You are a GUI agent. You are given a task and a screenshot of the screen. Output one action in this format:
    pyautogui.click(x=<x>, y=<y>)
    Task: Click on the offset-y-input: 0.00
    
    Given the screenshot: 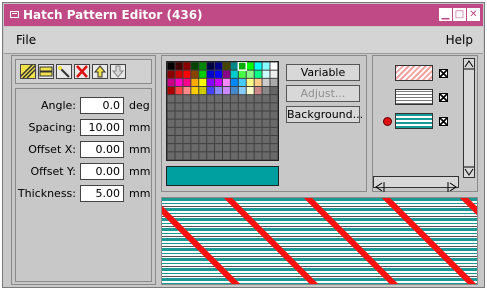 What is the action you would take?
    pyautogui.click(x=102, y=171)
    